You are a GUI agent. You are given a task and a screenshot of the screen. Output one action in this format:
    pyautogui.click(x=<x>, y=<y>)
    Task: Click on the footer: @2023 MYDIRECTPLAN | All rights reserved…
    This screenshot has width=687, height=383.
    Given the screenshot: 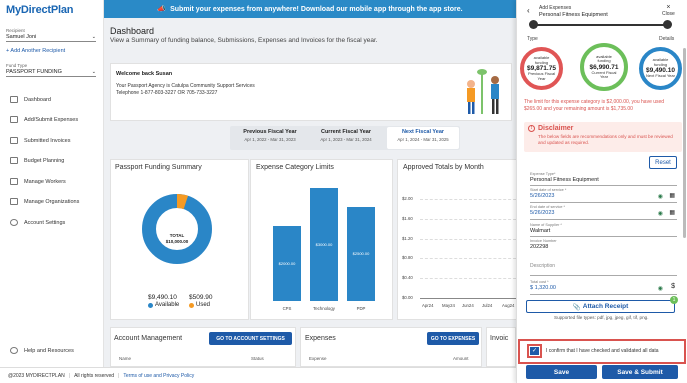 What is the action you would take?
    pyautogui.click(x=258, y=375)
    